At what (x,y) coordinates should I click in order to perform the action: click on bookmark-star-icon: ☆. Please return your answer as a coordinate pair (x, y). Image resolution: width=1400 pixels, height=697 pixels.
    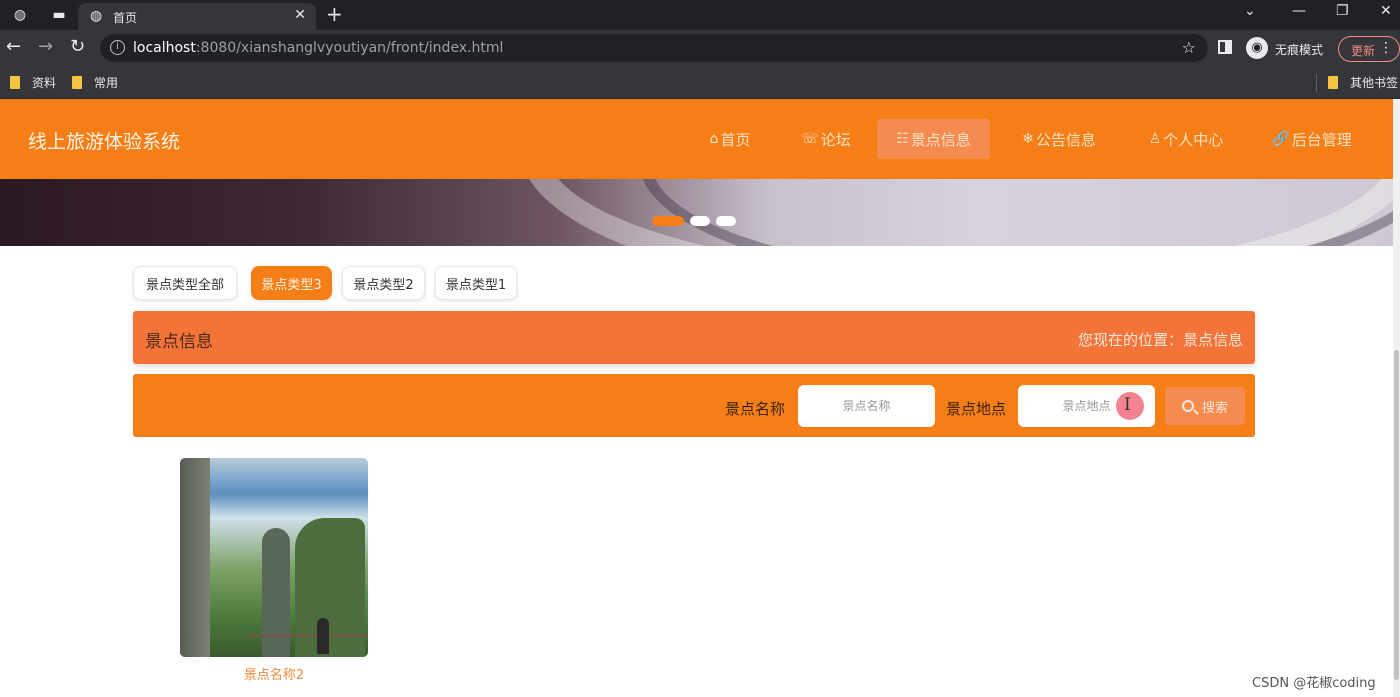
    Looking at the image, I should click on (1189, 47).